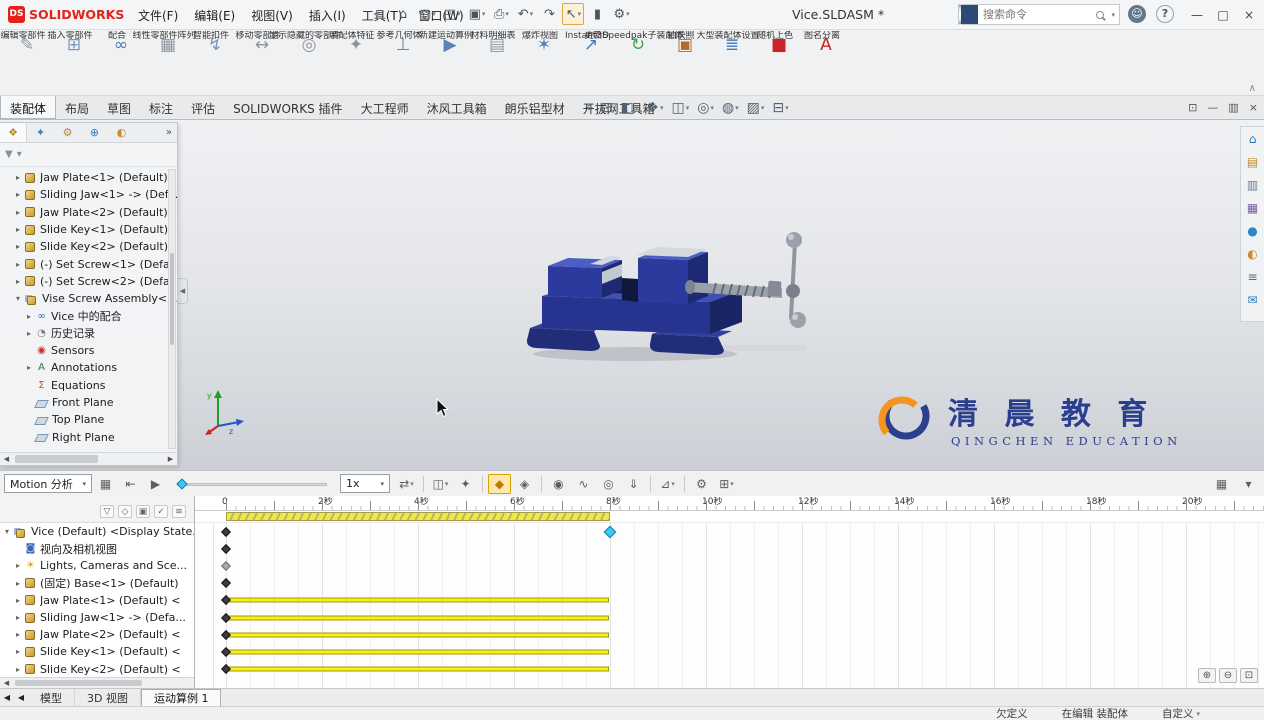 This screenshot has height=720, width=1264. What do you see at coordinates (97, 669) in the screenshot?
I see `motion-tree-row: ▸ Slide Key<2> (Default) <` at bounding box center [97, 669].